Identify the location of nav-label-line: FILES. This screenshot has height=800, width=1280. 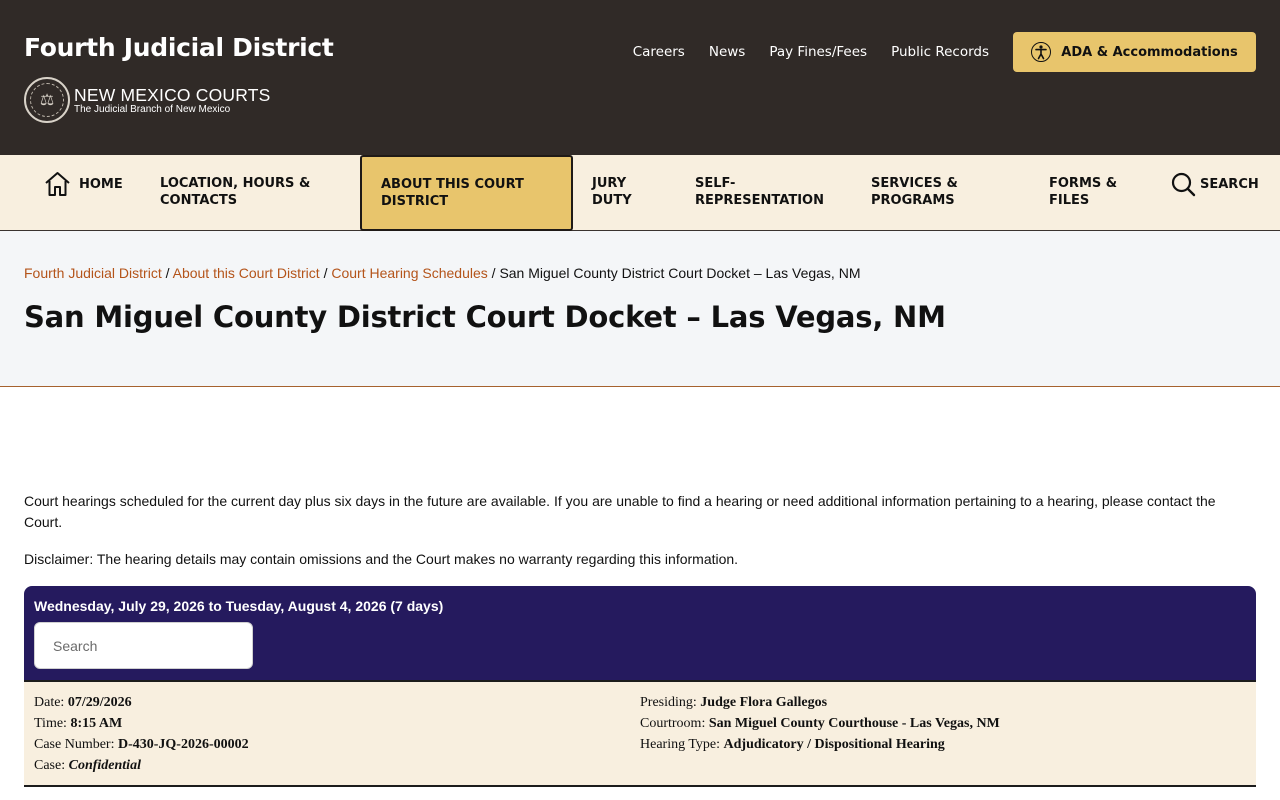
(1069, 200).